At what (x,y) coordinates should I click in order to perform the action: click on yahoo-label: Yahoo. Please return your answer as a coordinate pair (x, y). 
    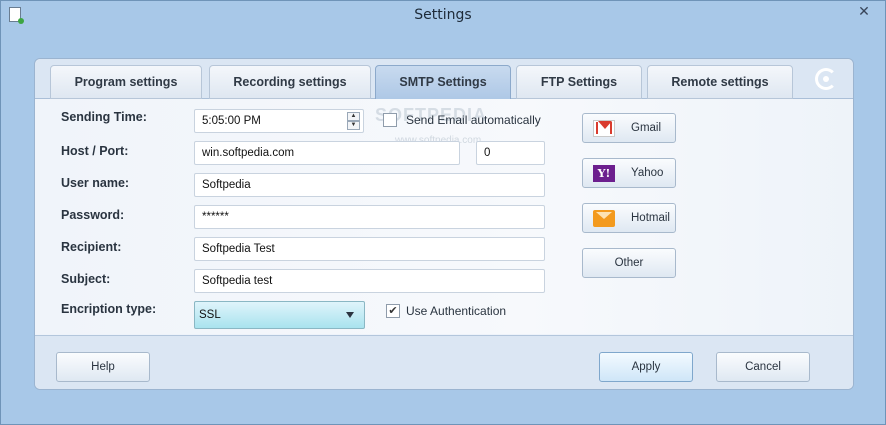
    Looking at the image, I should click on (647, 173).